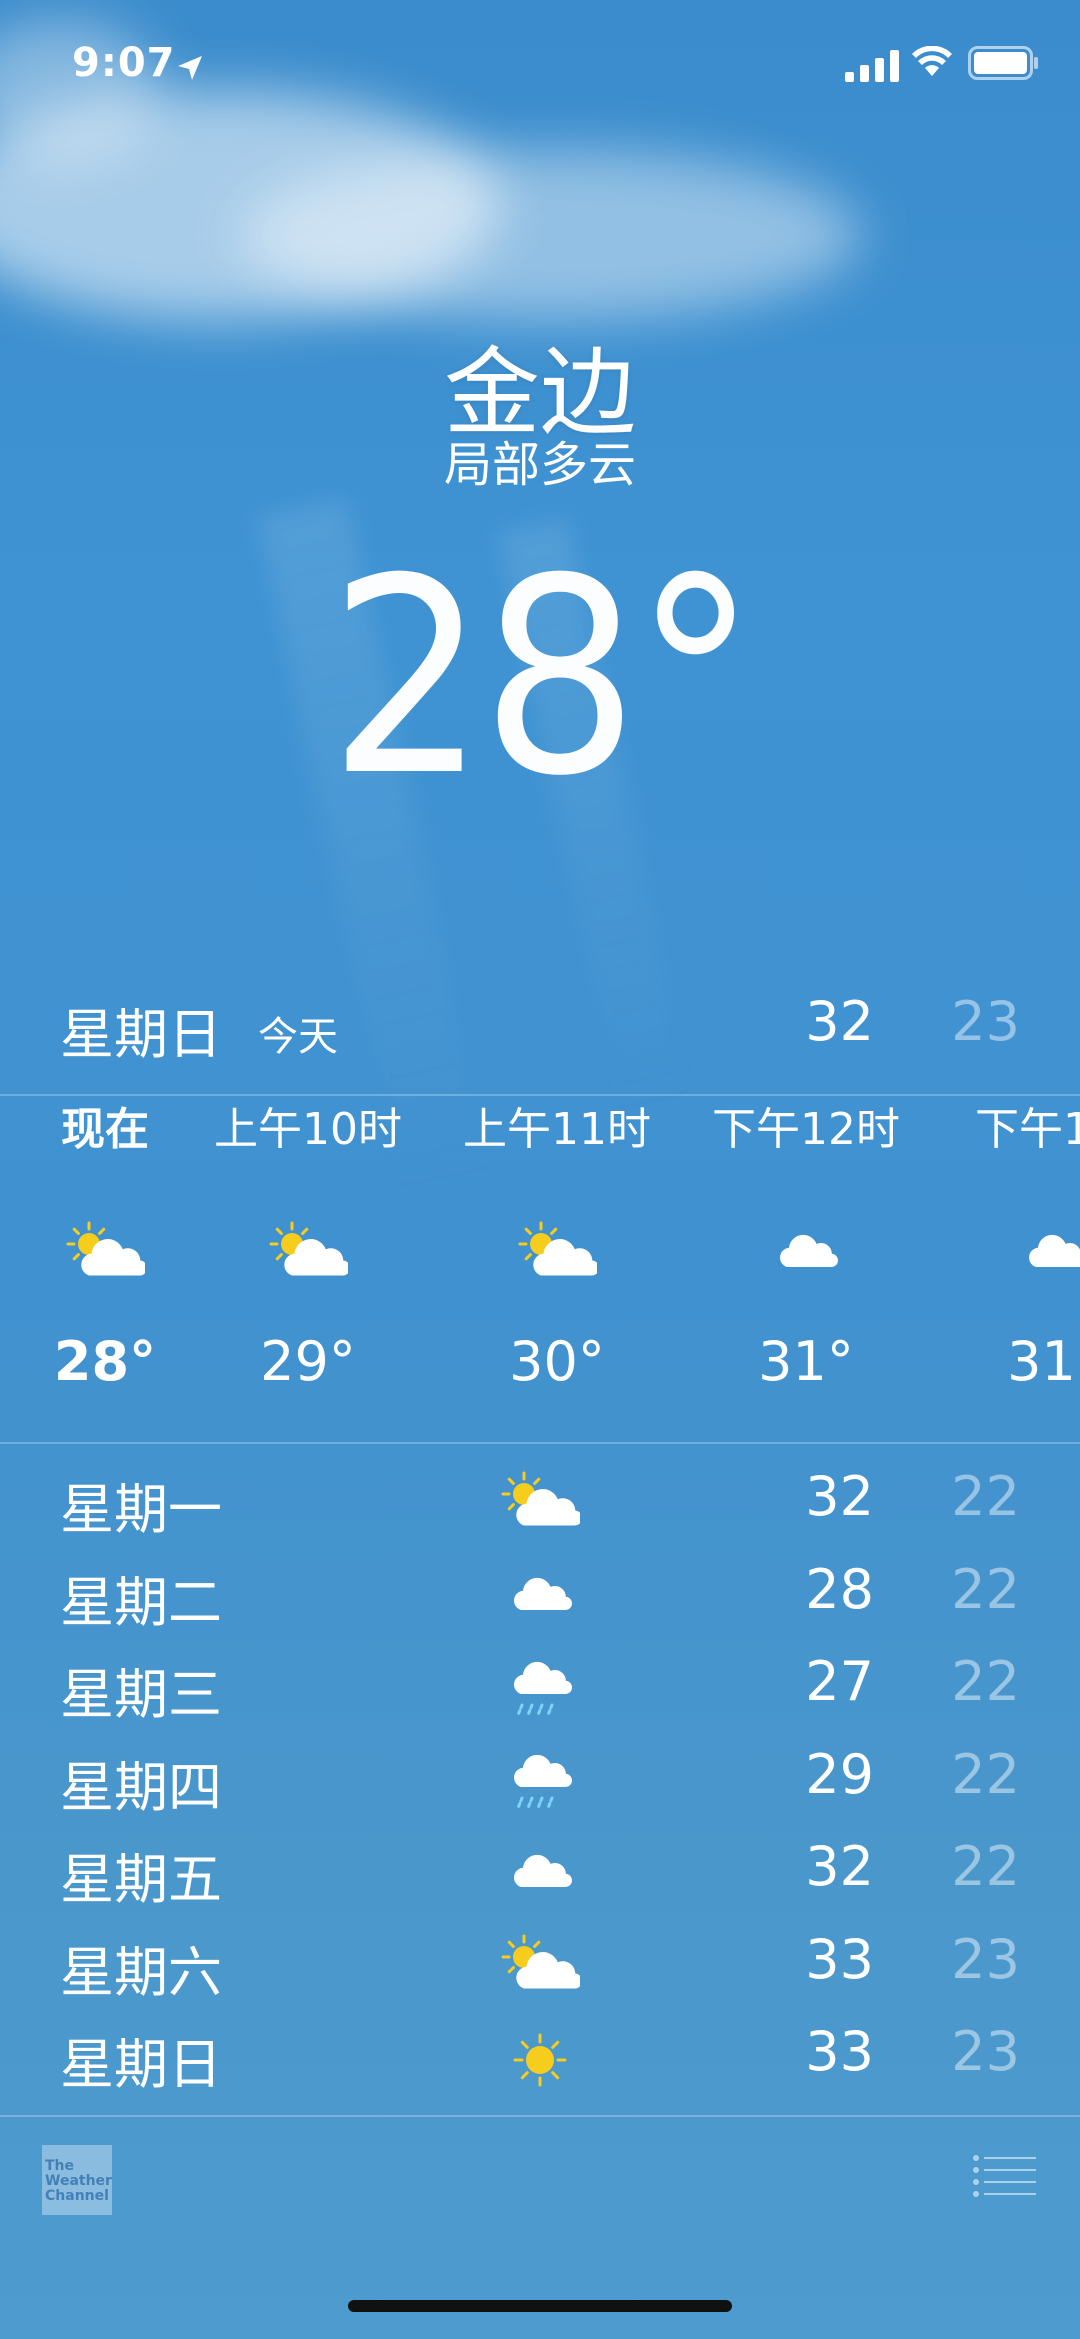 The width and height of the screenshot is (1080, 2339). I want to click on background-cloud, so click(550, 235).